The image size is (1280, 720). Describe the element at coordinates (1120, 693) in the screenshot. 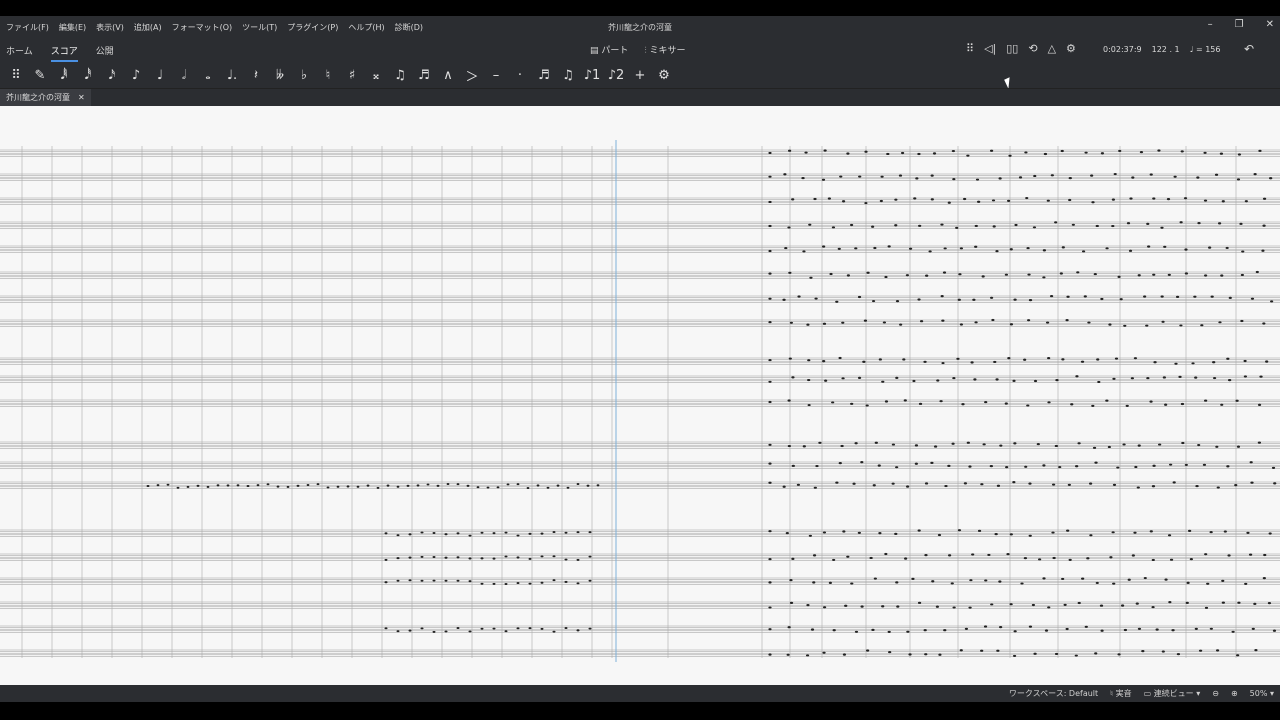

I see `concert-pitch-toggle: ♮ 実音` at that location.